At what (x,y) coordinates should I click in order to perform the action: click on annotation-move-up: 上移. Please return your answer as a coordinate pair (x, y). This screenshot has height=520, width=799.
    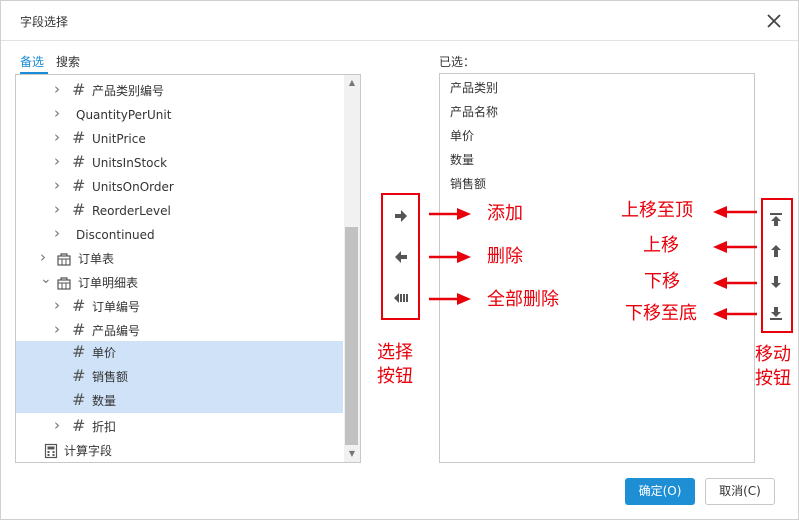
    Looking at the image, I should click on (661, 245).